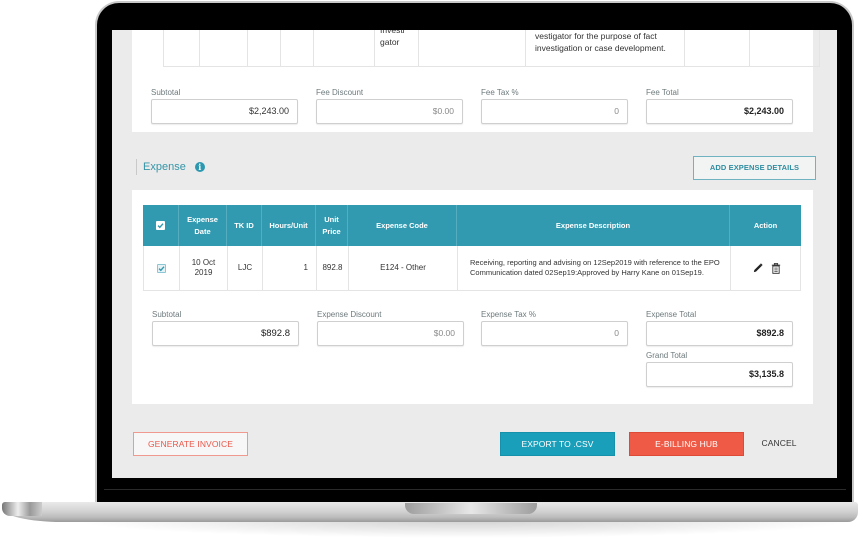 Image resolution: width=858 pixels, height=546 pixels. Describe the element at coordinates (464, 529) in the screenshot. I see `laptop-shadow` at that location.